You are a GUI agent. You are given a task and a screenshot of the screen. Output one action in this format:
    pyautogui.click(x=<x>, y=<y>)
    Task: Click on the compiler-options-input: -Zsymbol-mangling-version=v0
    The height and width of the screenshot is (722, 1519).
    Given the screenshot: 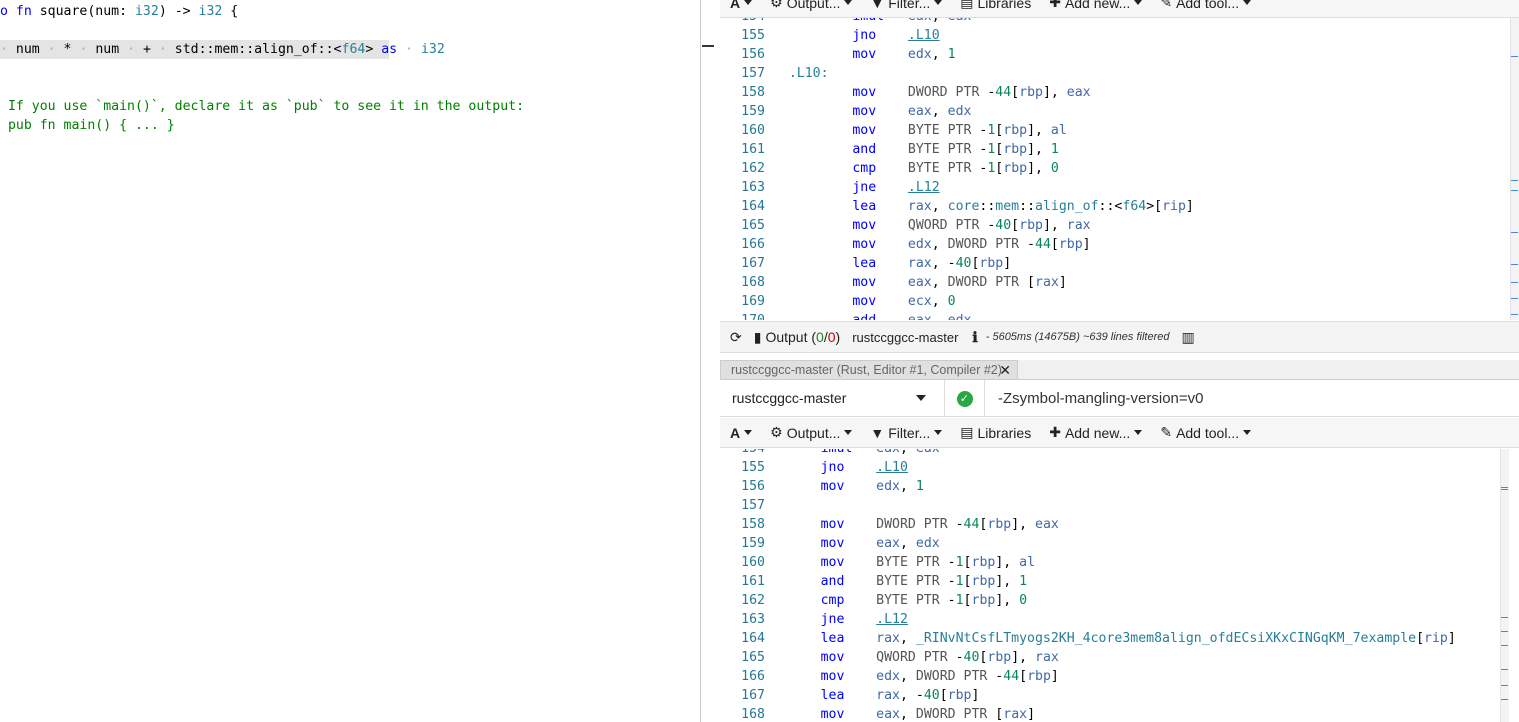 What is the action you would take?
    pyautogui.click(x=1101, y=398)
    